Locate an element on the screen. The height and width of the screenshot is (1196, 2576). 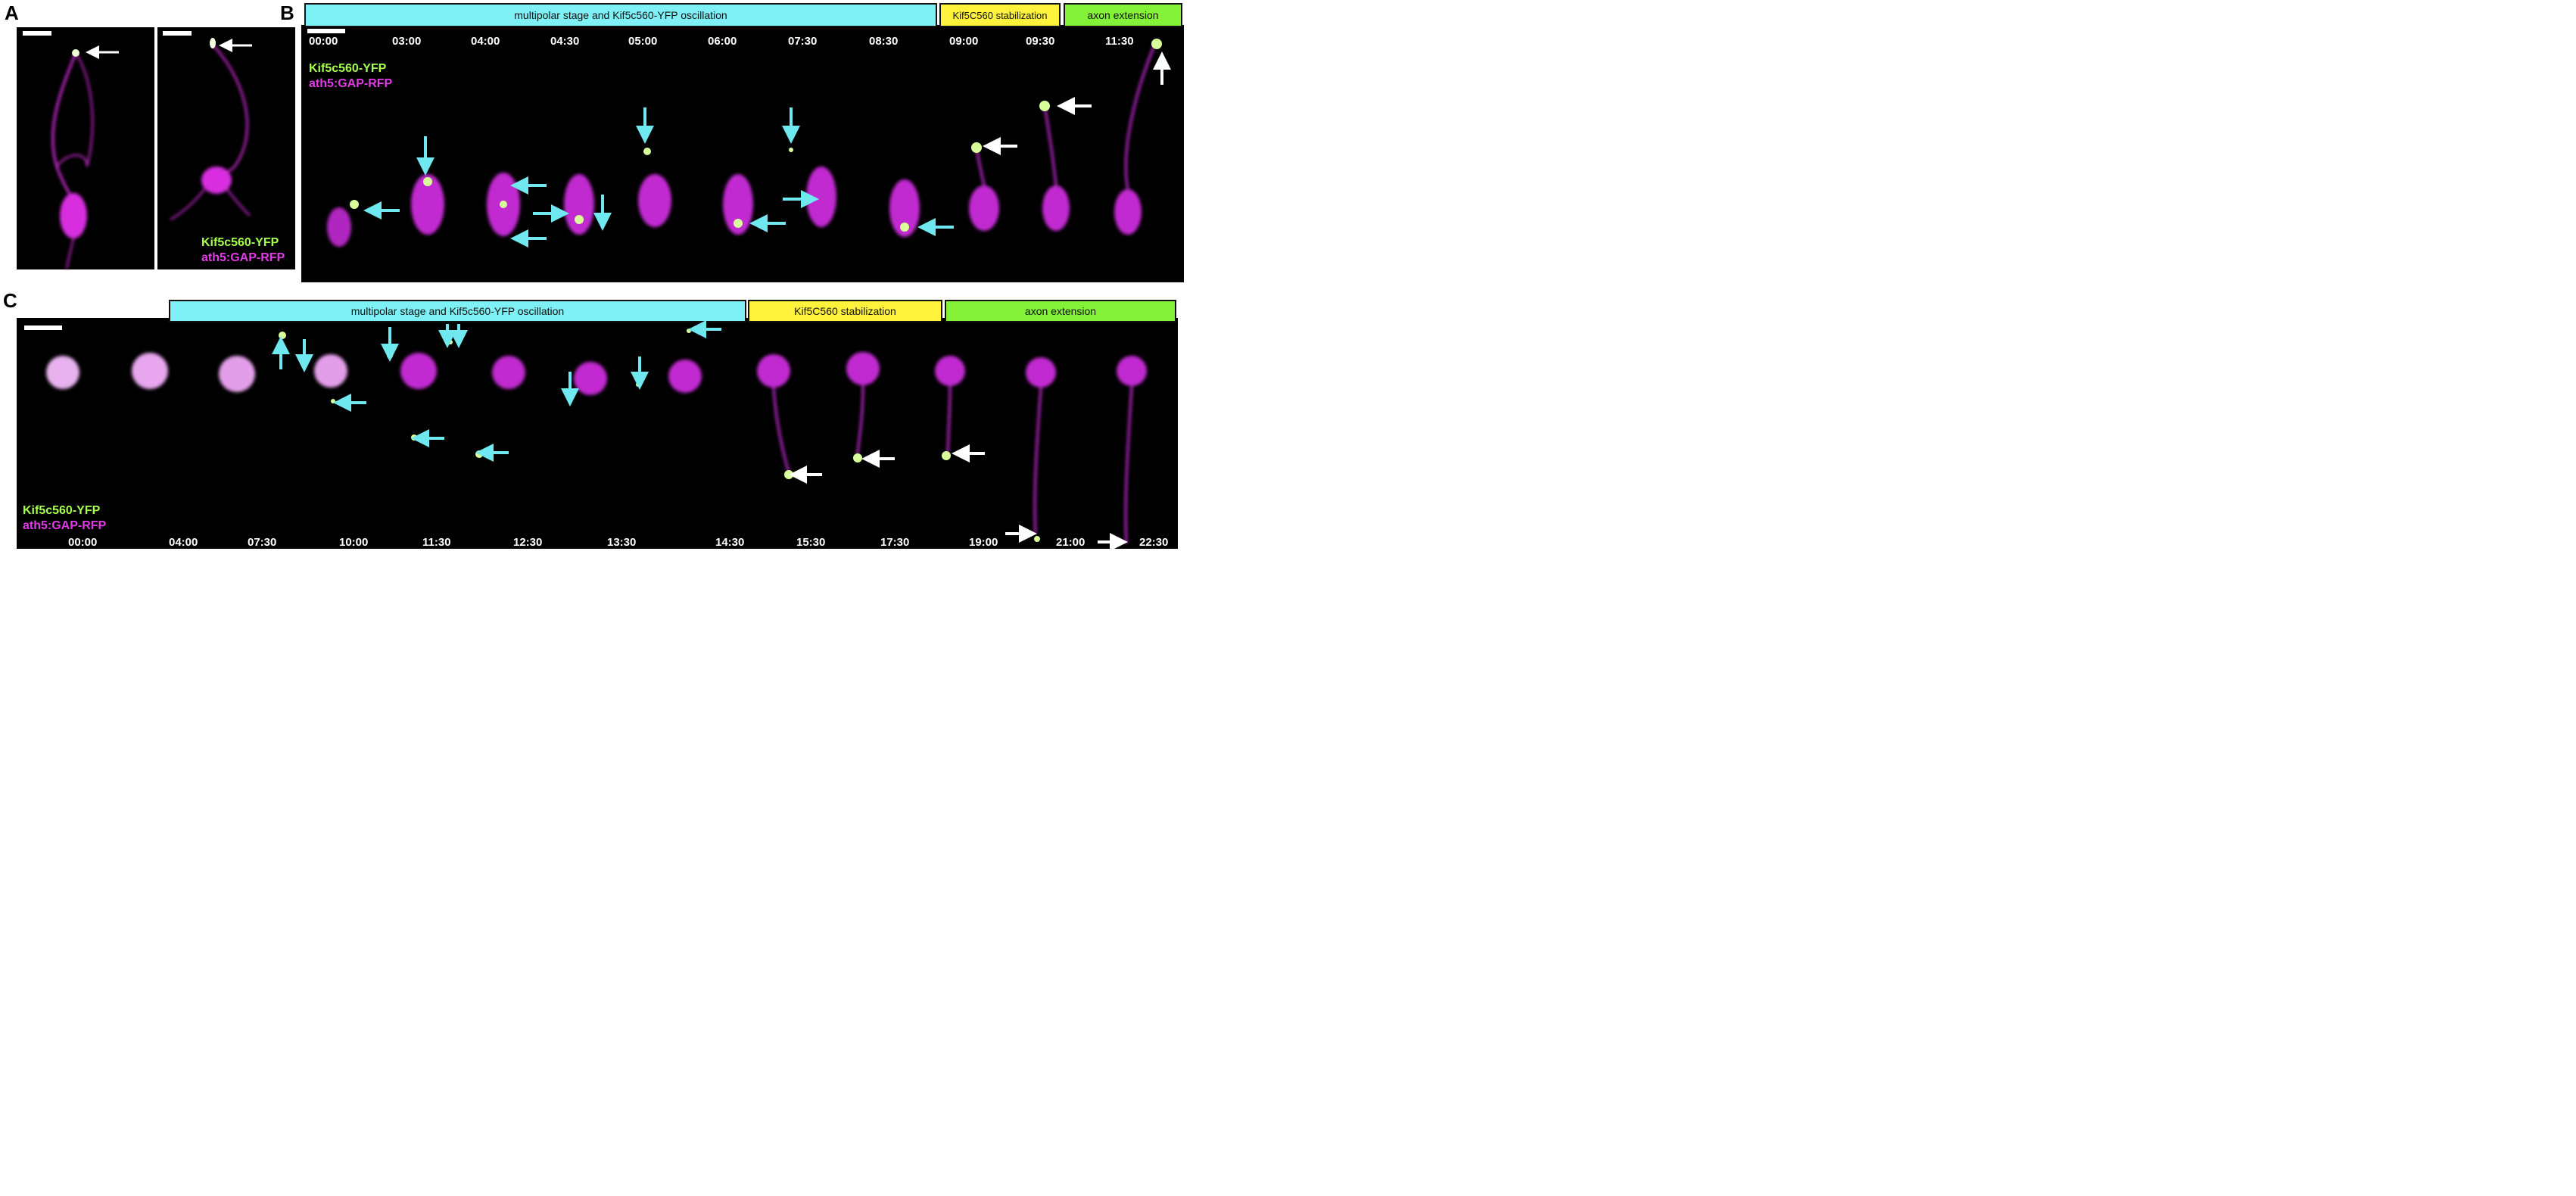
neuron-a-left is located at coordinates (72, 160).